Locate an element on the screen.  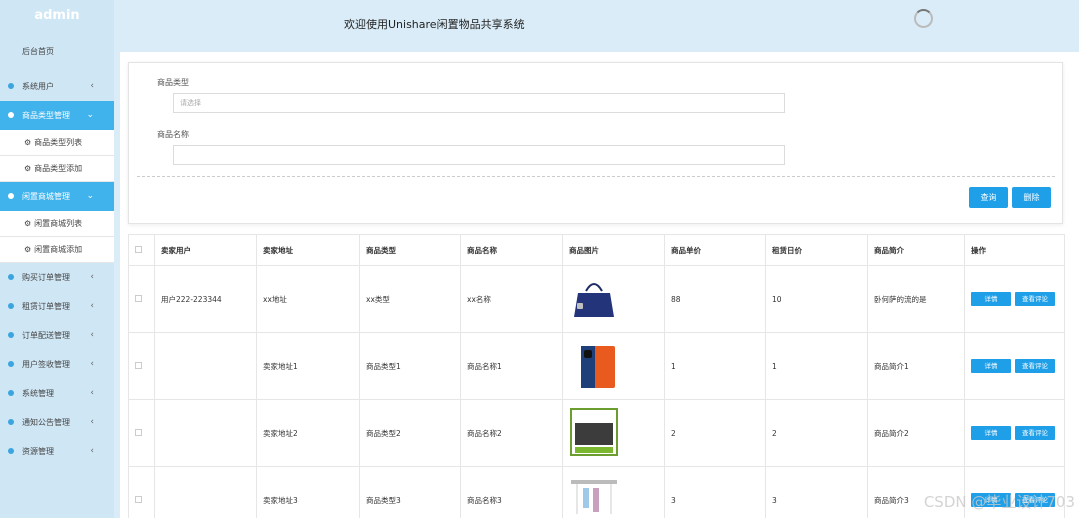
sidebar-subitem-mall-list: ⚙ 闲置商城列表 is located at coordinates (57, 224).